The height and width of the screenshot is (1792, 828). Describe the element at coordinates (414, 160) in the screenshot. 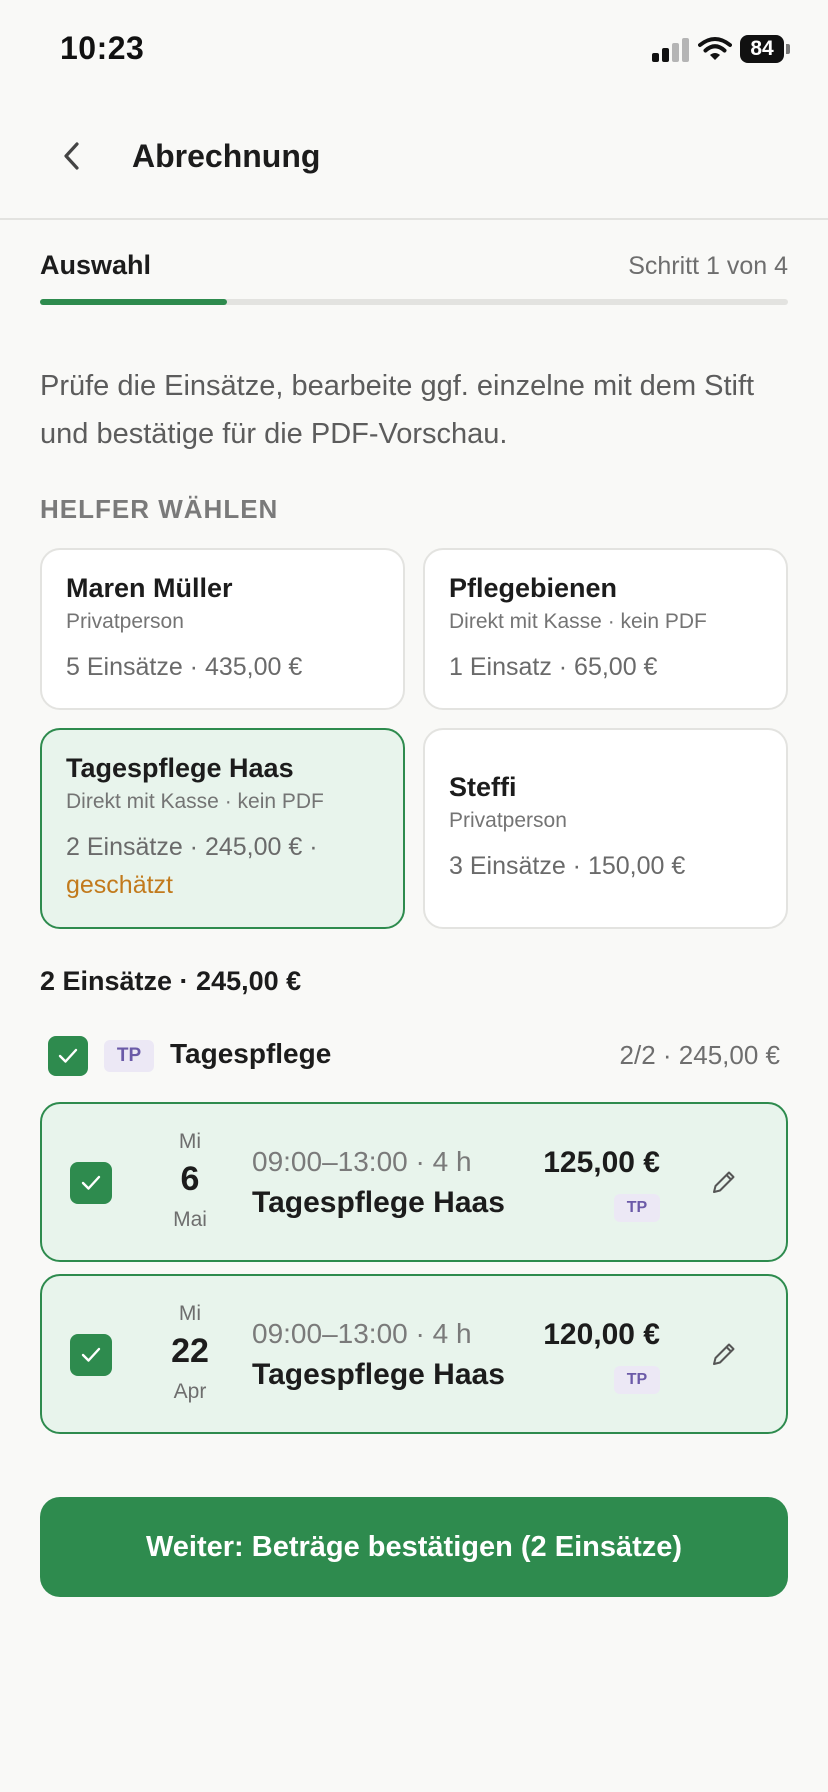

I see `navigation-bar: Abrechnung` at that location.